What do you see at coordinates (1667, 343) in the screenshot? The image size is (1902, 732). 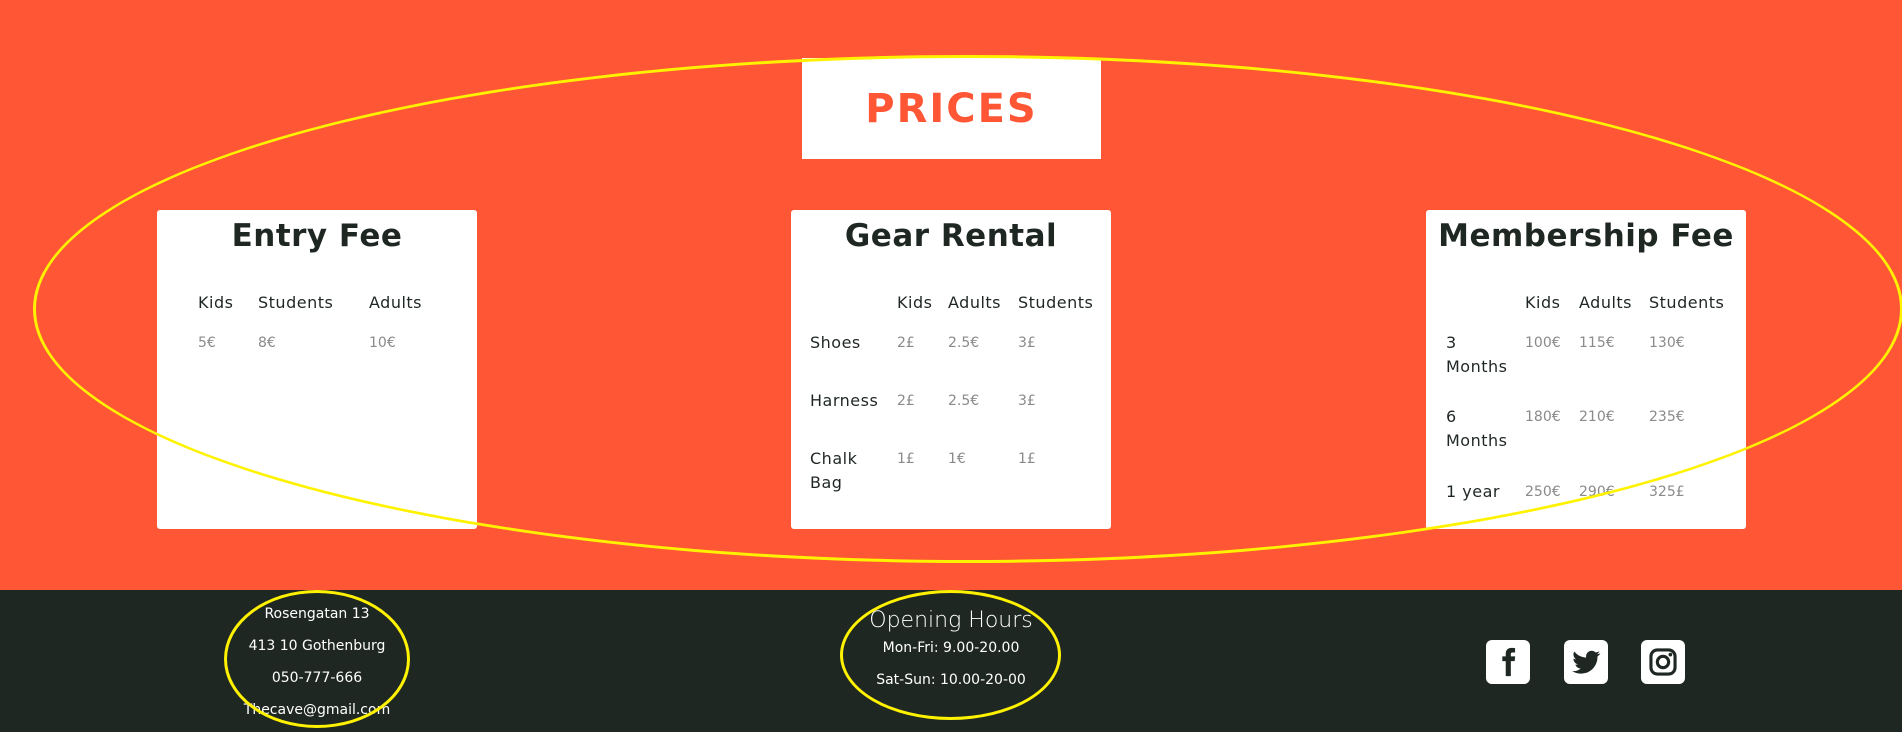 I see `member-3m-students: 130€` at bounding box center [1667, 343].